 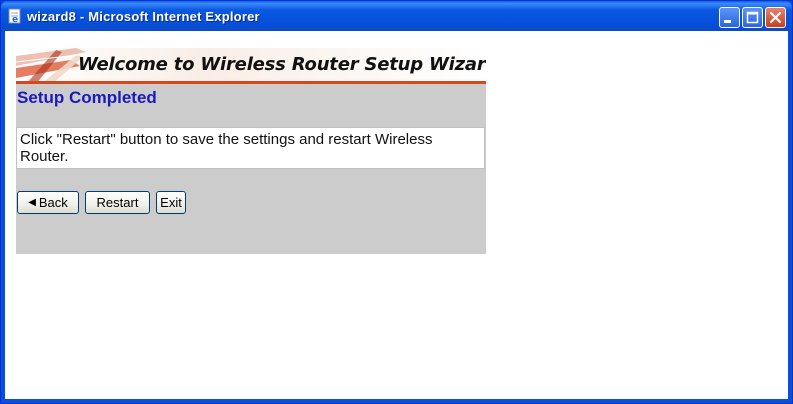 What do you see at coordinates (143, 16) in the screenshot?
I see `window-title: wizard8 - Microsoft Internet Explorer` at bounding box center [143, 16].